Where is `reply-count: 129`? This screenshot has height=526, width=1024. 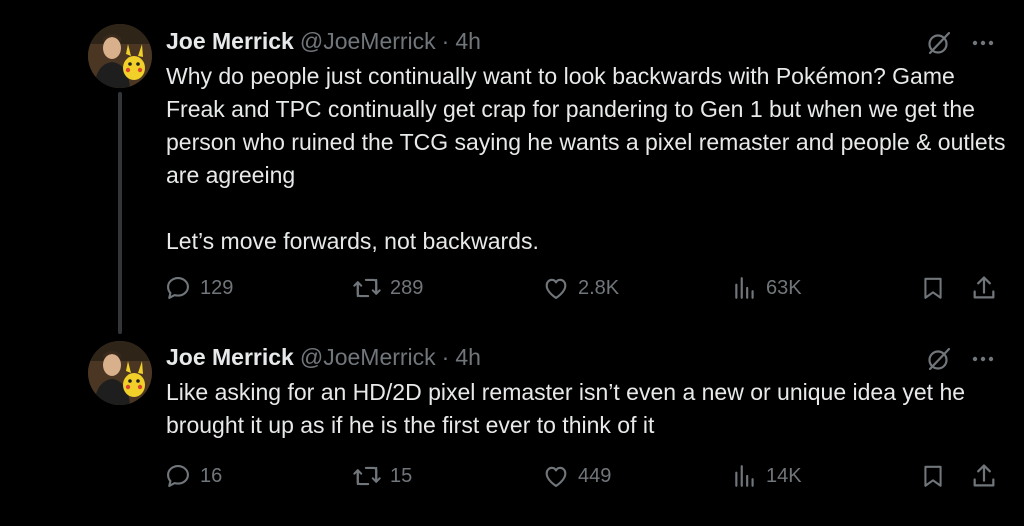 reply-count: 129 is located at coordinates (217, 287).